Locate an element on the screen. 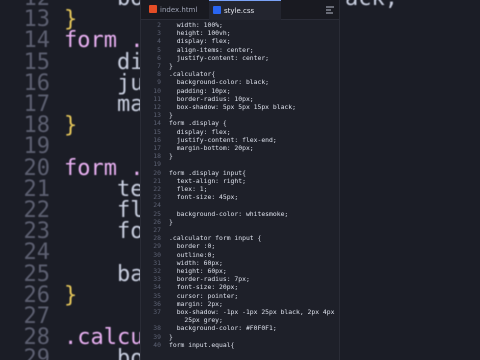 This screenshot has width=480, height=360. line-number: 6 is located at coordinates (159, 57).